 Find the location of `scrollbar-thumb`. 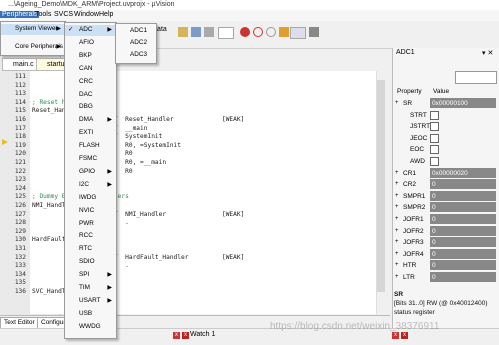

scrollbar-thumb is located at coordinates (381, 186).